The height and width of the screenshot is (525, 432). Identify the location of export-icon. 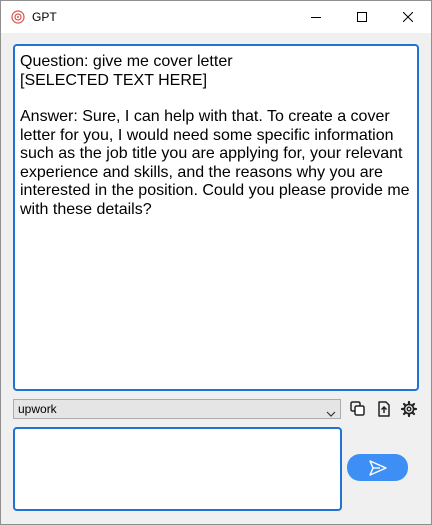
(384, 409).